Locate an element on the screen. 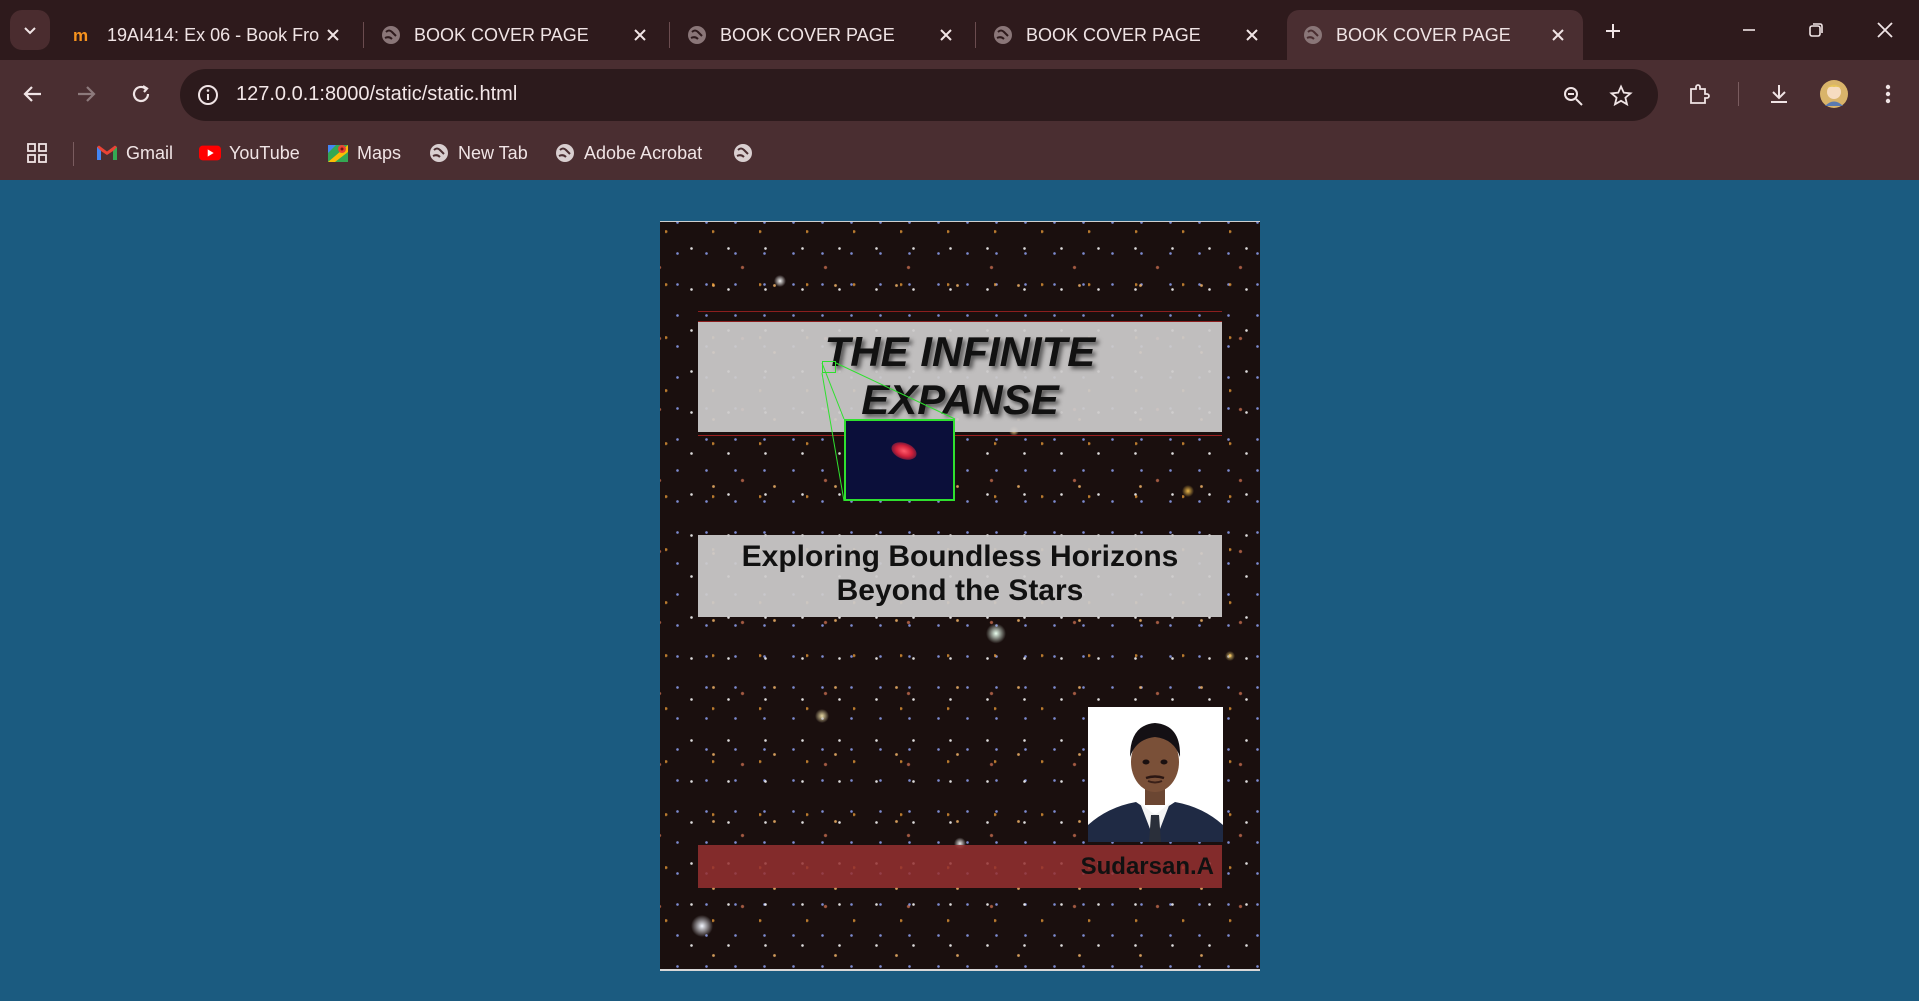  tab-4: BOOK COVER PAGE is located at coordinates (1127, 35).